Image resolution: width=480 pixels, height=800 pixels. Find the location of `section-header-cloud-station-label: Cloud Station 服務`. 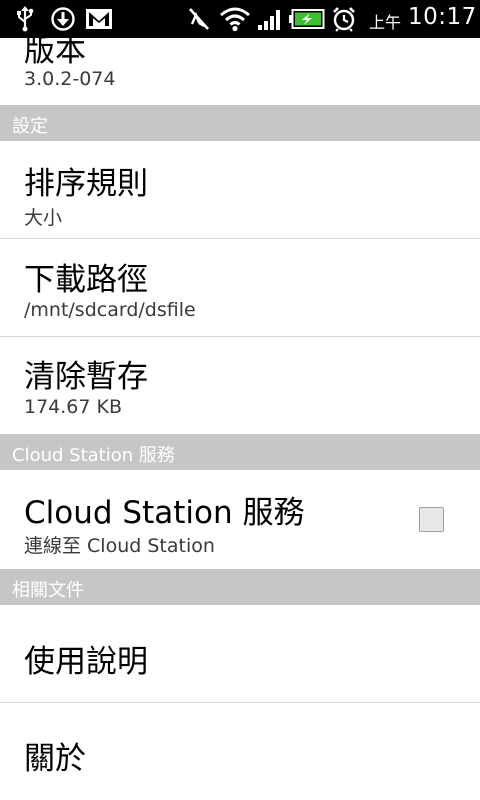

section-header-cloud-station-label: Cloud Station 服務 is located at coordinates (93, 455).